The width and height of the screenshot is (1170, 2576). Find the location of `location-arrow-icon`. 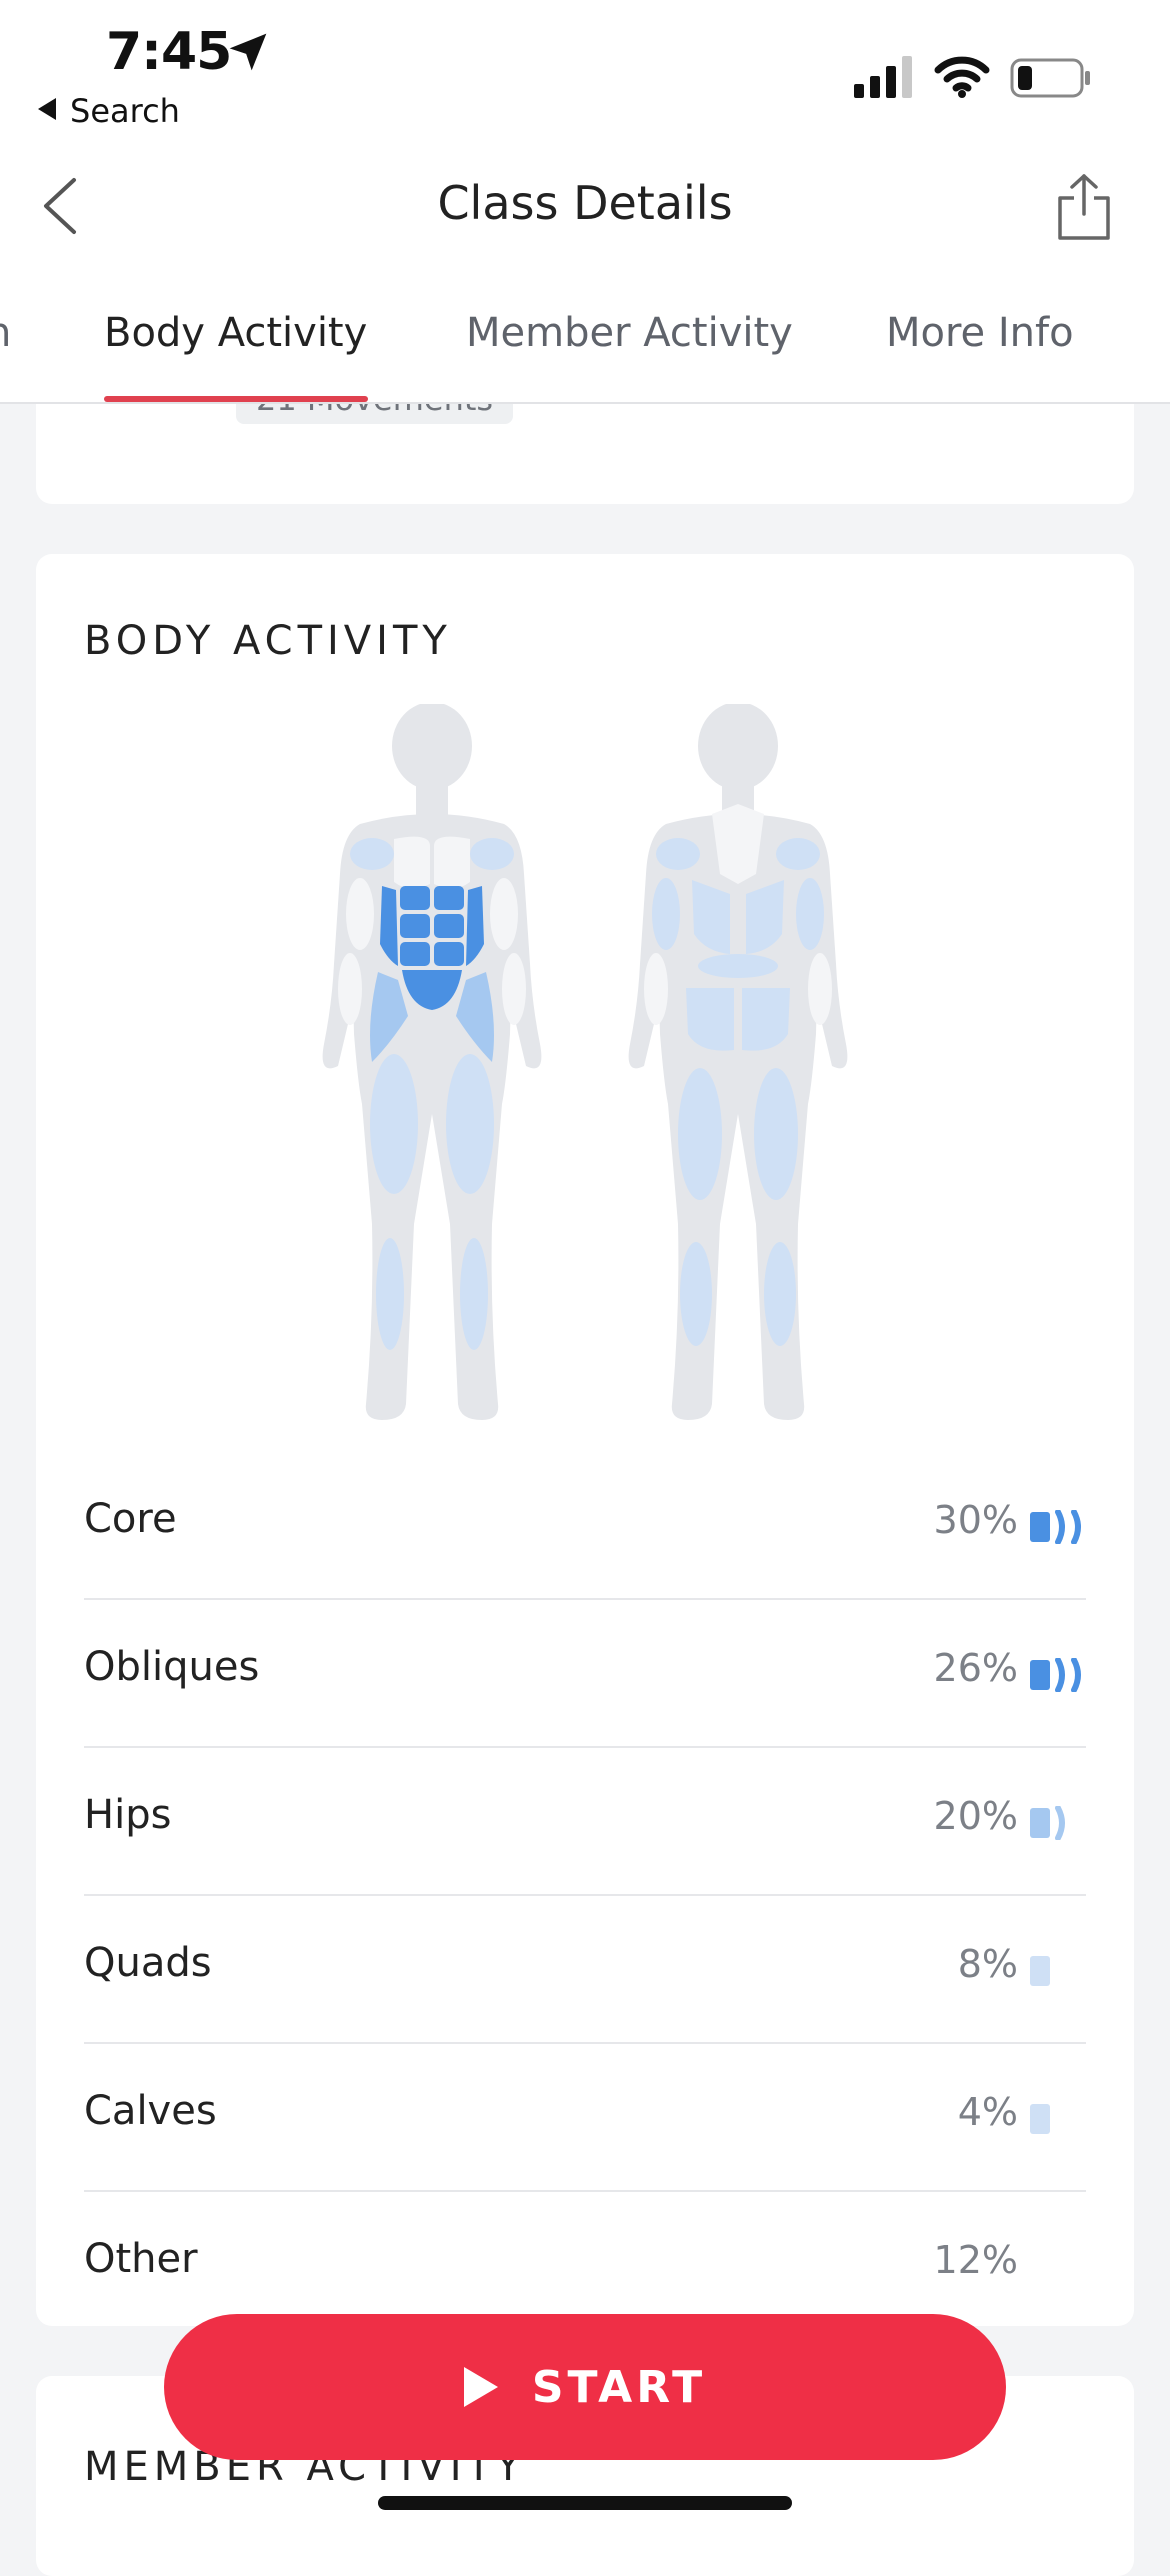

location-arrow-icon is located at coordinates (248, 52).